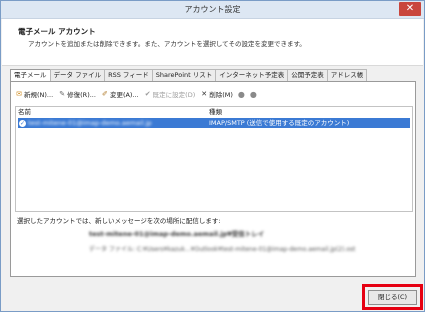 The height and width of the screenshot is (312, 425). Describe the element at coordinates (128, 75) in the screenshot. I see `tab-rss-feeds: RSS フィード` at that location.